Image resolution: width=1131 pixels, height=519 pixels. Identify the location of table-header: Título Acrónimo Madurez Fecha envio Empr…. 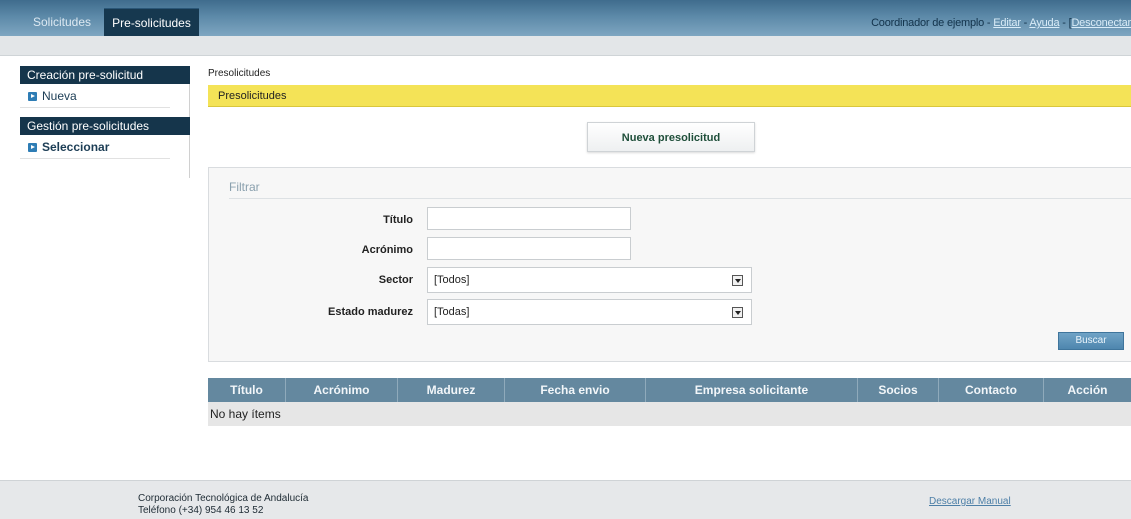
(669, 390).